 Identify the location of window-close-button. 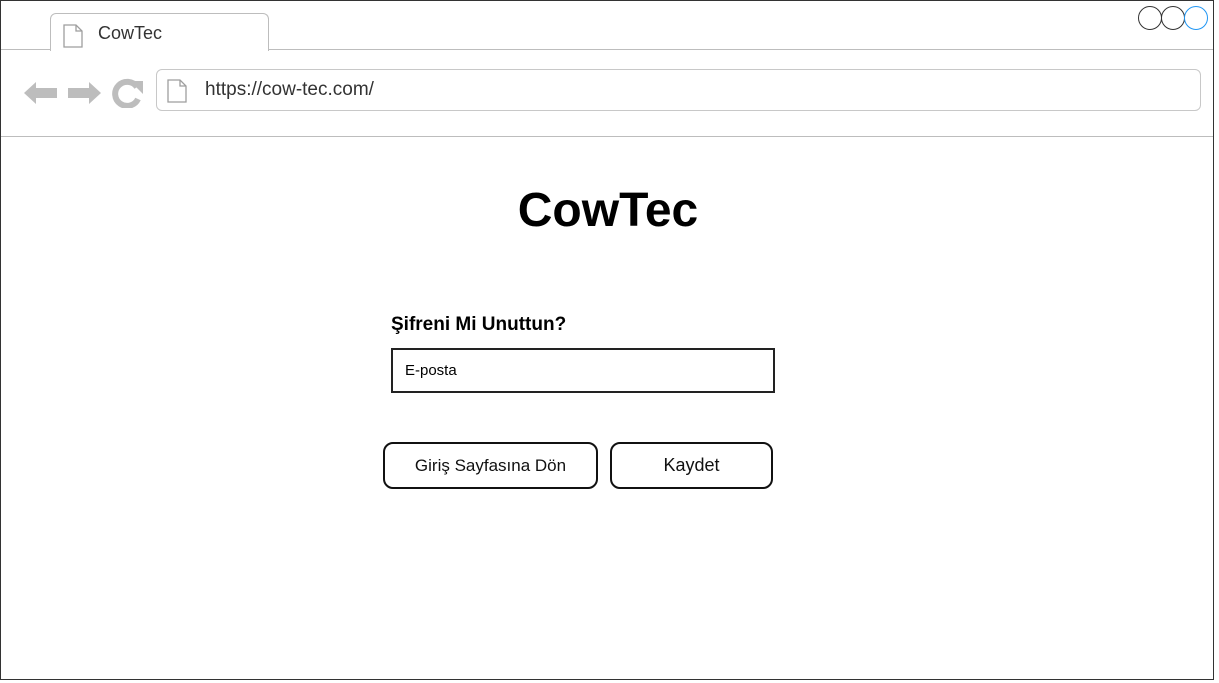
(1196, 18).